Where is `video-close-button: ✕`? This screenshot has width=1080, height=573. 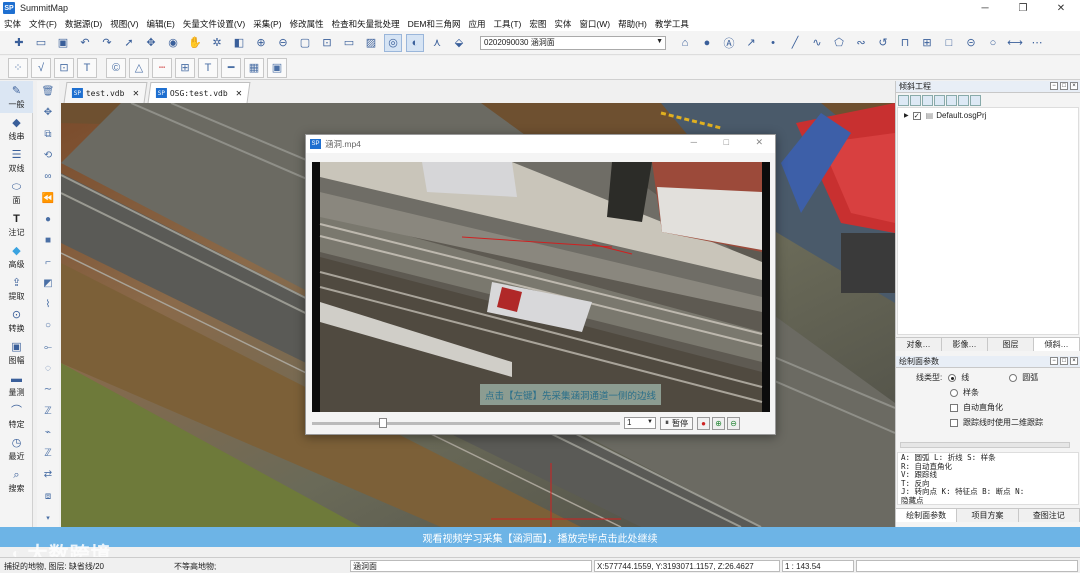
video-close-button: ✕ is located at coordinates (759, 142).